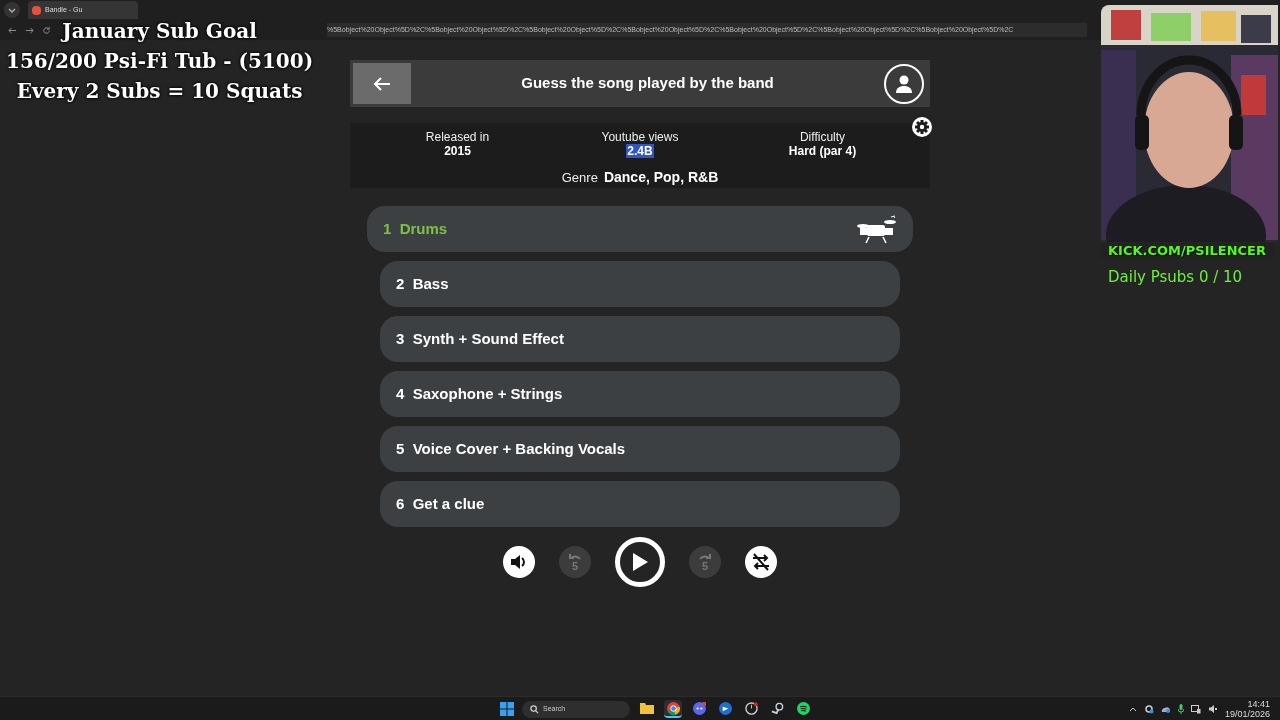  Describe the element at coordinates (877, 229) in the screenshot. I see `drum-kit-icon` at that location.